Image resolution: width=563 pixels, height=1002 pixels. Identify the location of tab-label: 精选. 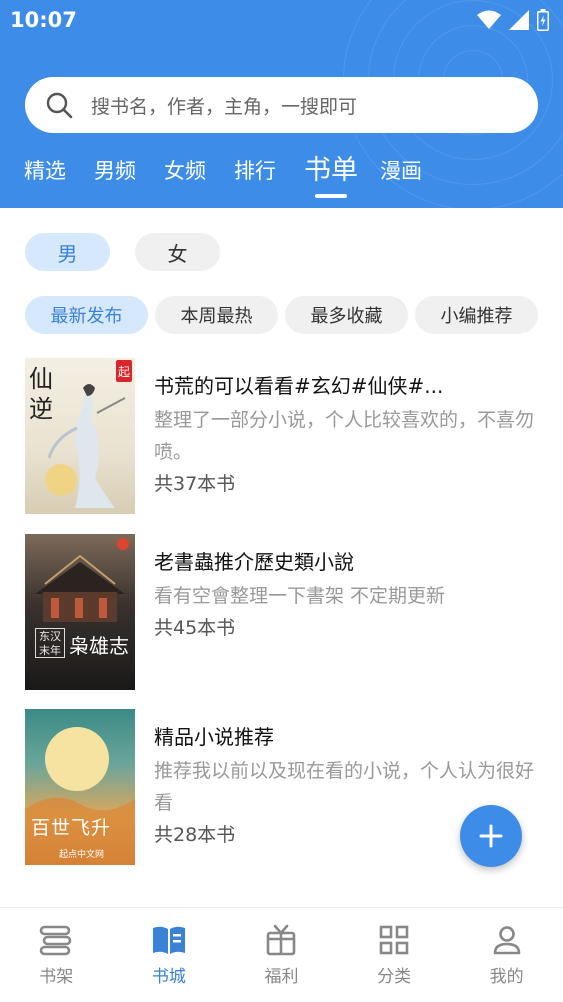
(45, 171).